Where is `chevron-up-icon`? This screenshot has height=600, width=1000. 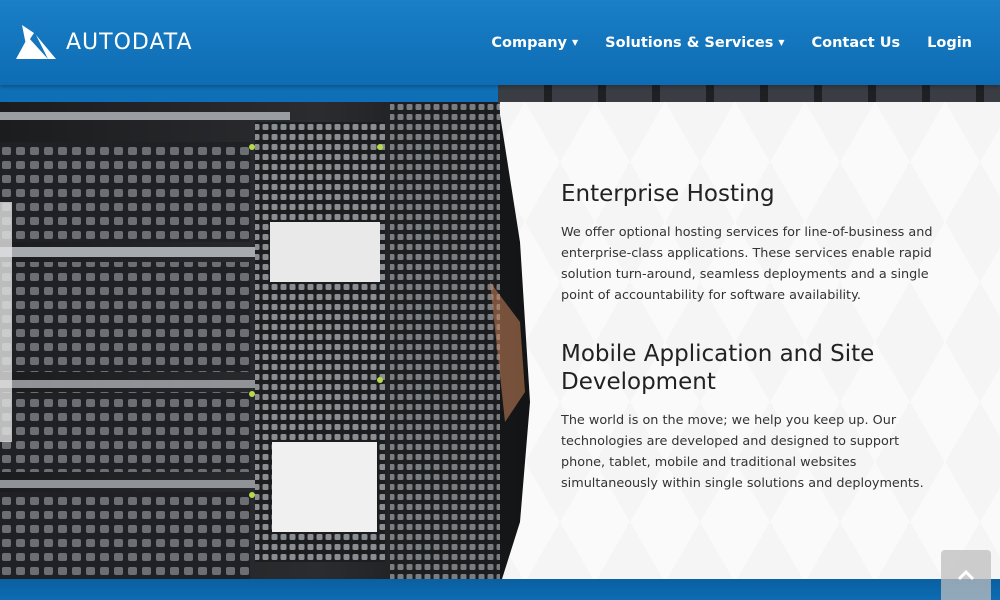 chevron-up-icon is located at coordinates (966, 575).